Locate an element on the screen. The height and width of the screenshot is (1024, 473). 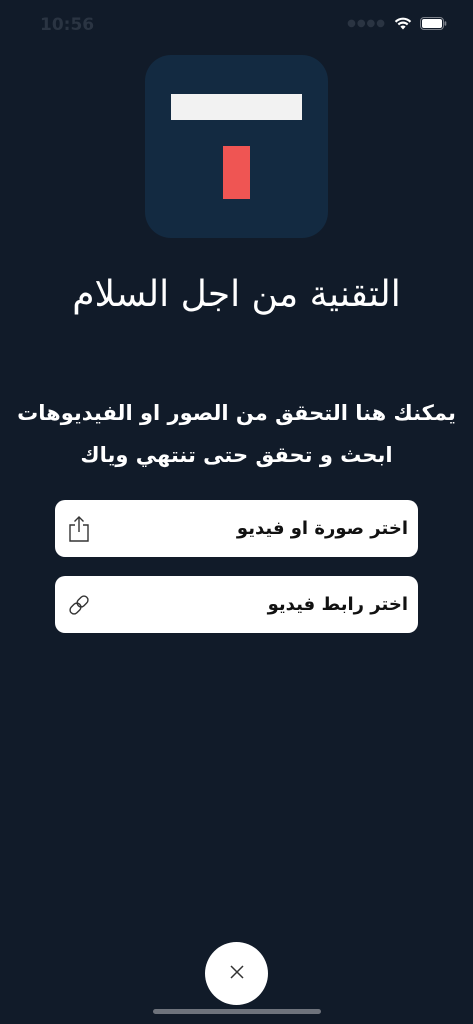
page-title: التقنية من اجل السلام is located at coordinates (236, 295).